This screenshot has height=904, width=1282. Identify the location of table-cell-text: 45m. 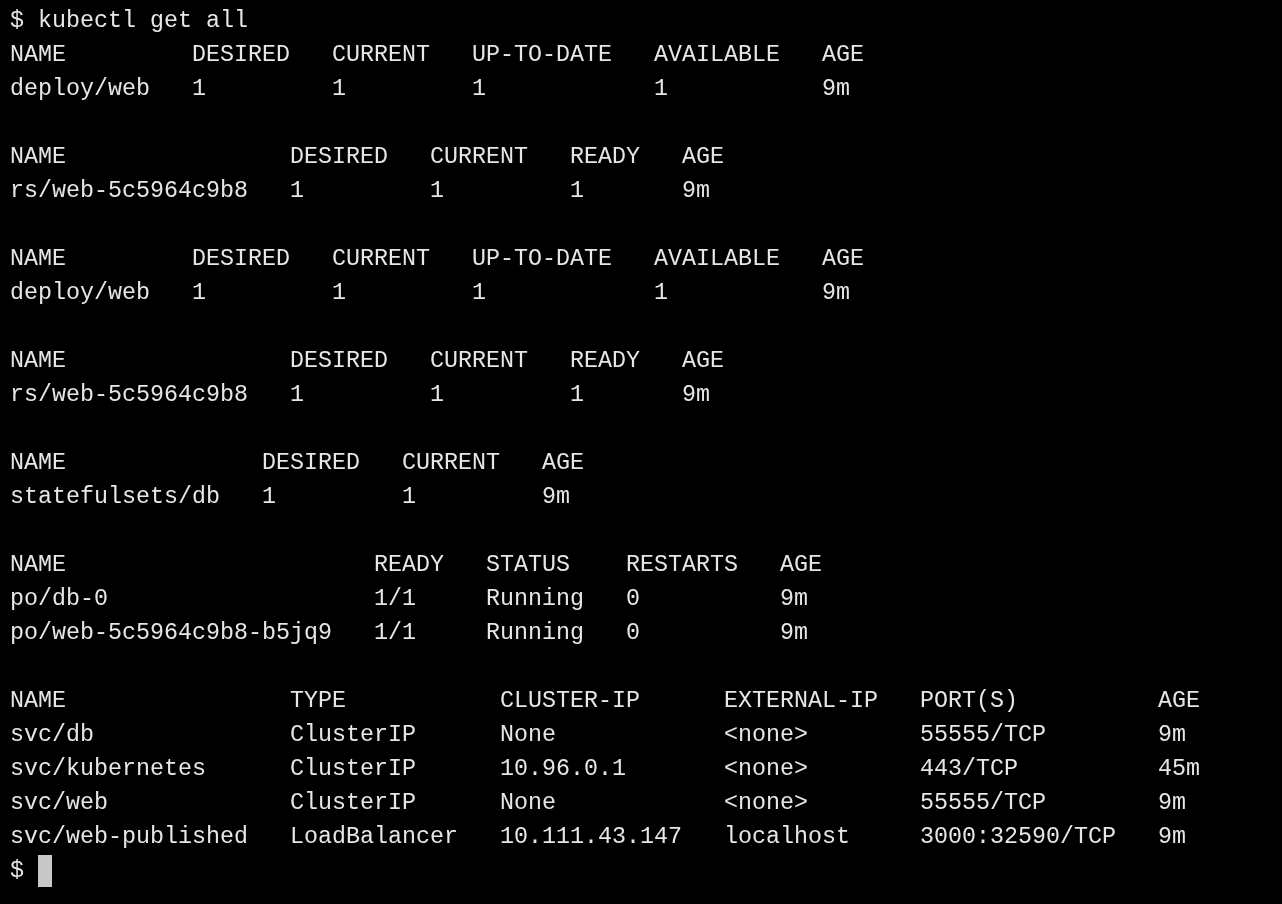
(1178, 769).